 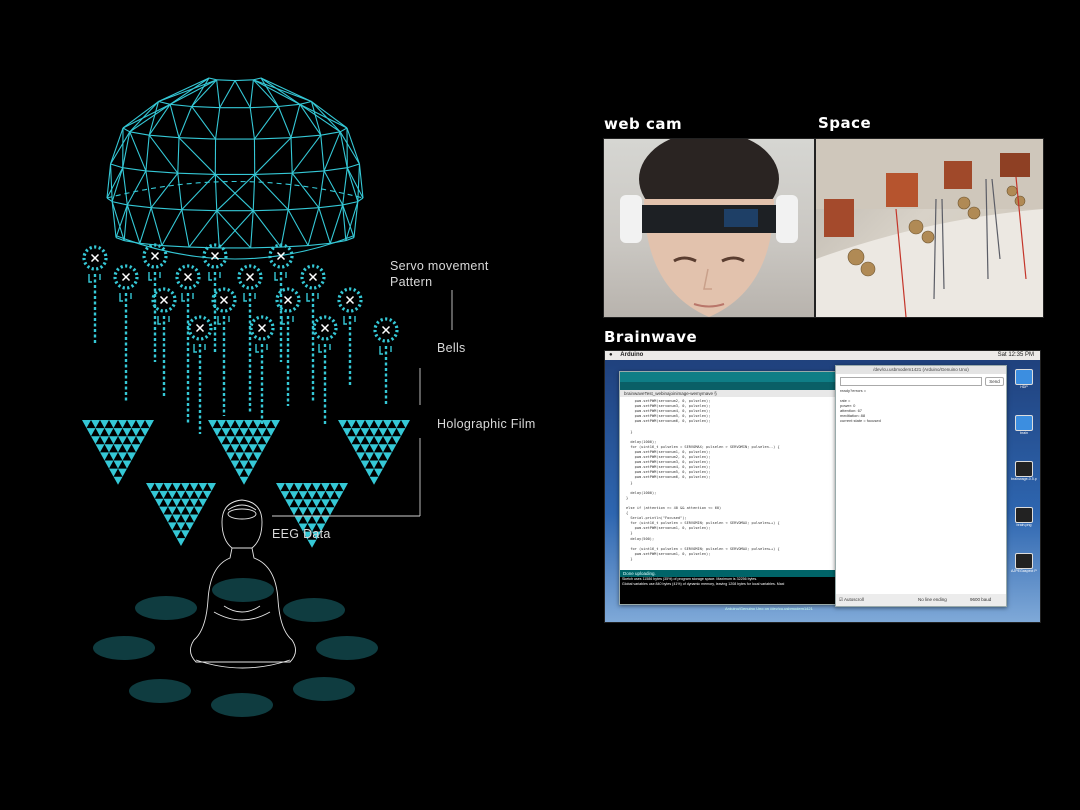 What do you see at coordinates (728, 377) in the screenshot?
I see `ide-title-bar` at bounding box center [728, 377].